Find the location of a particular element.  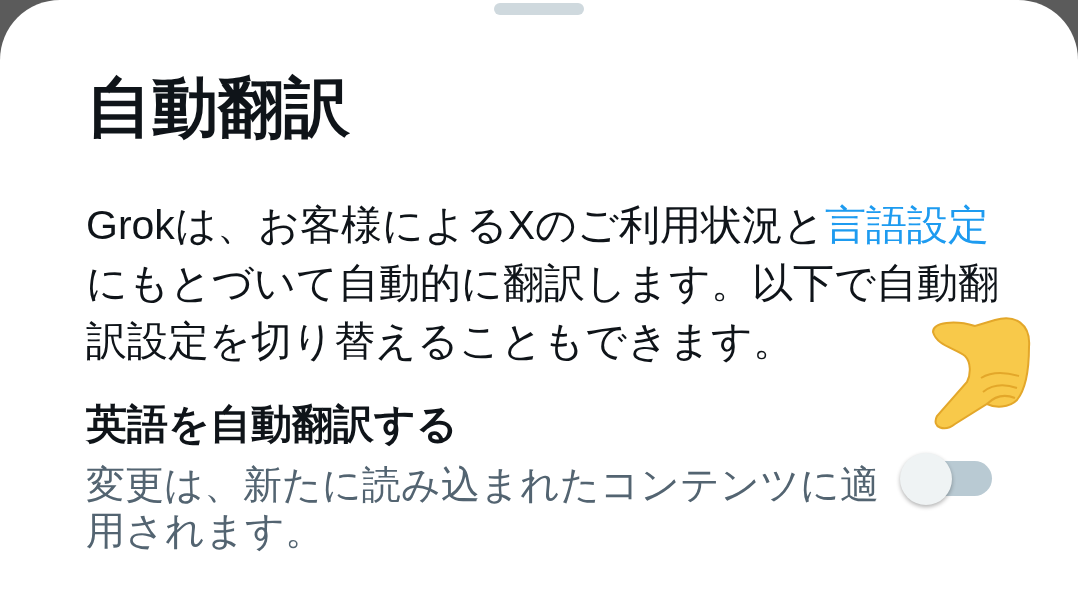

language-settings-link: 言語設定 is located at coordinates (907, 225).